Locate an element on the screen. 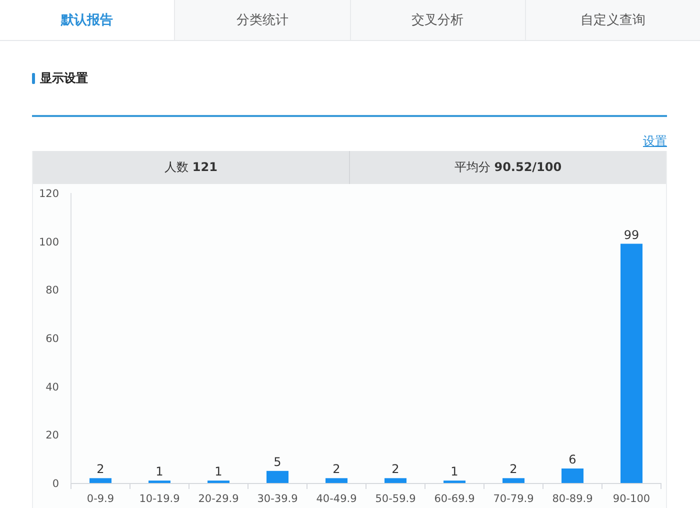  value-label: 99 is located at coordinates (632, 235).